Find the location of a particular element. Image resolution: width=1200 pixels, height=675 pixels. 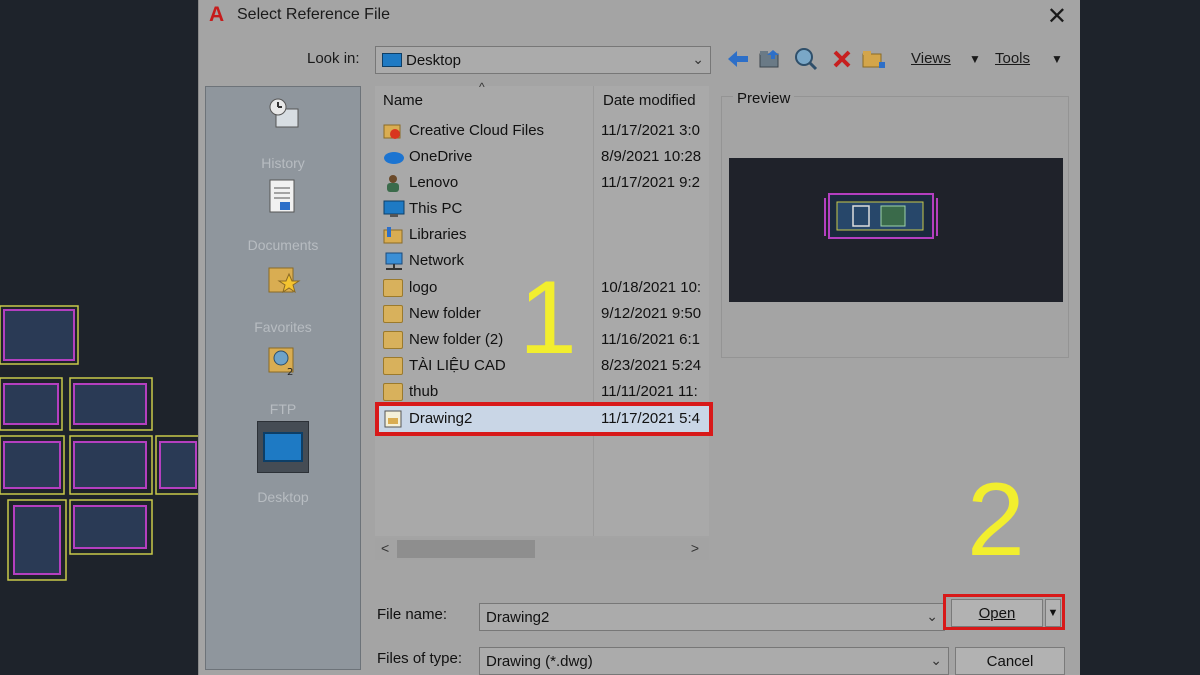

file-name: This PC is located at coordinates (436, 208).